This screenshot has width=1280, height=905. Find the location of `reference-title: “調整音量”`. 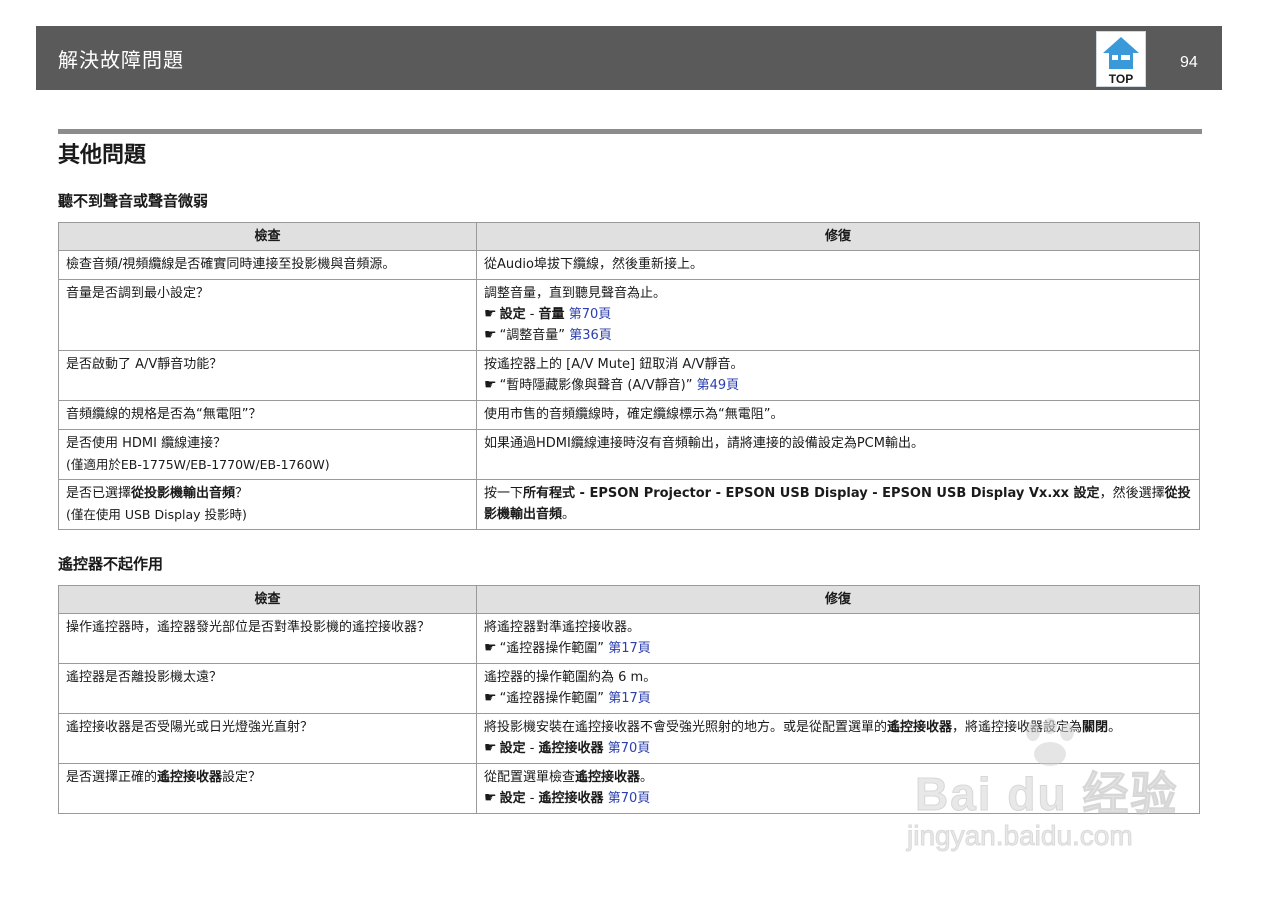

reference-title: “調整音量” is located at coordinates (532, 335).